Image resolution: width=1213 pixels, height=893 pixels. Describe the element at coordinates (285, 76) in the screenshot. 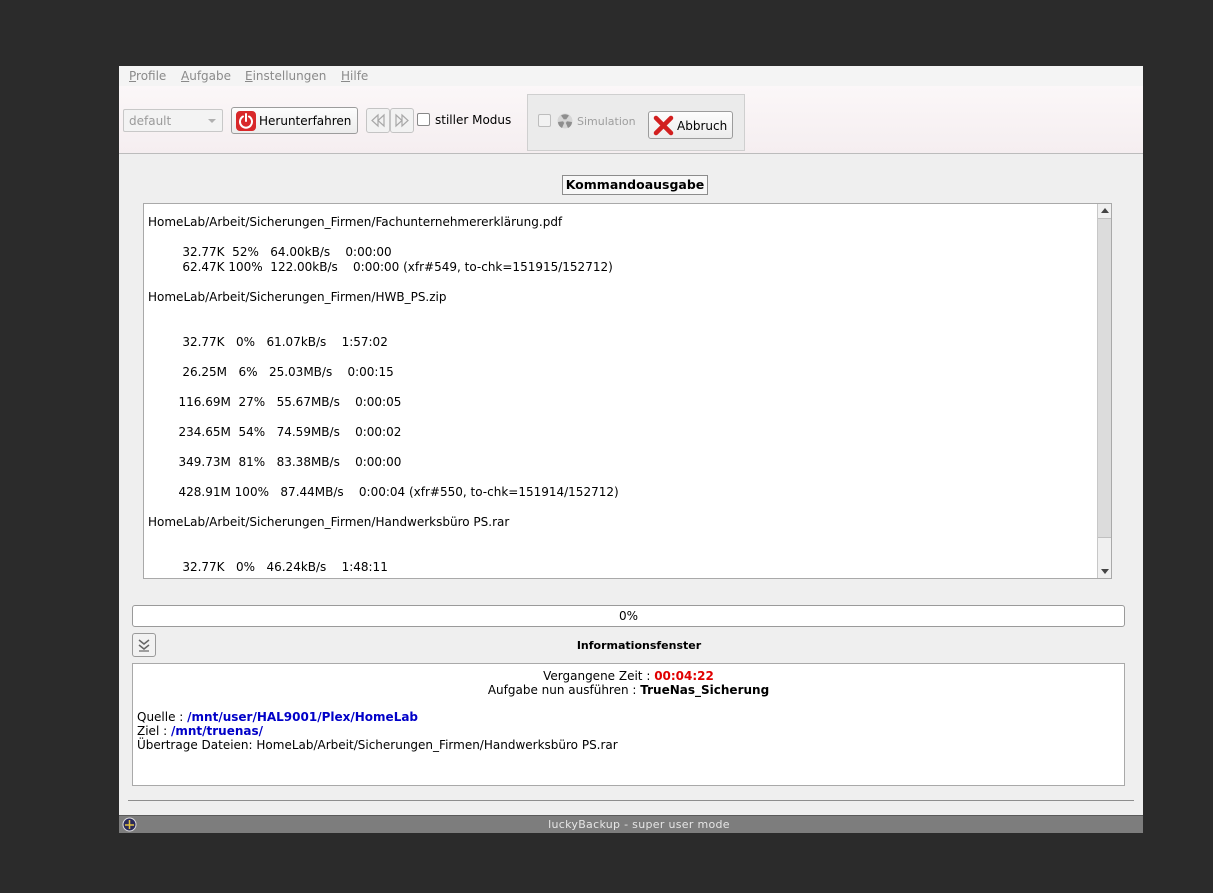

I see `menu-settings: Einstellungen` at that location.